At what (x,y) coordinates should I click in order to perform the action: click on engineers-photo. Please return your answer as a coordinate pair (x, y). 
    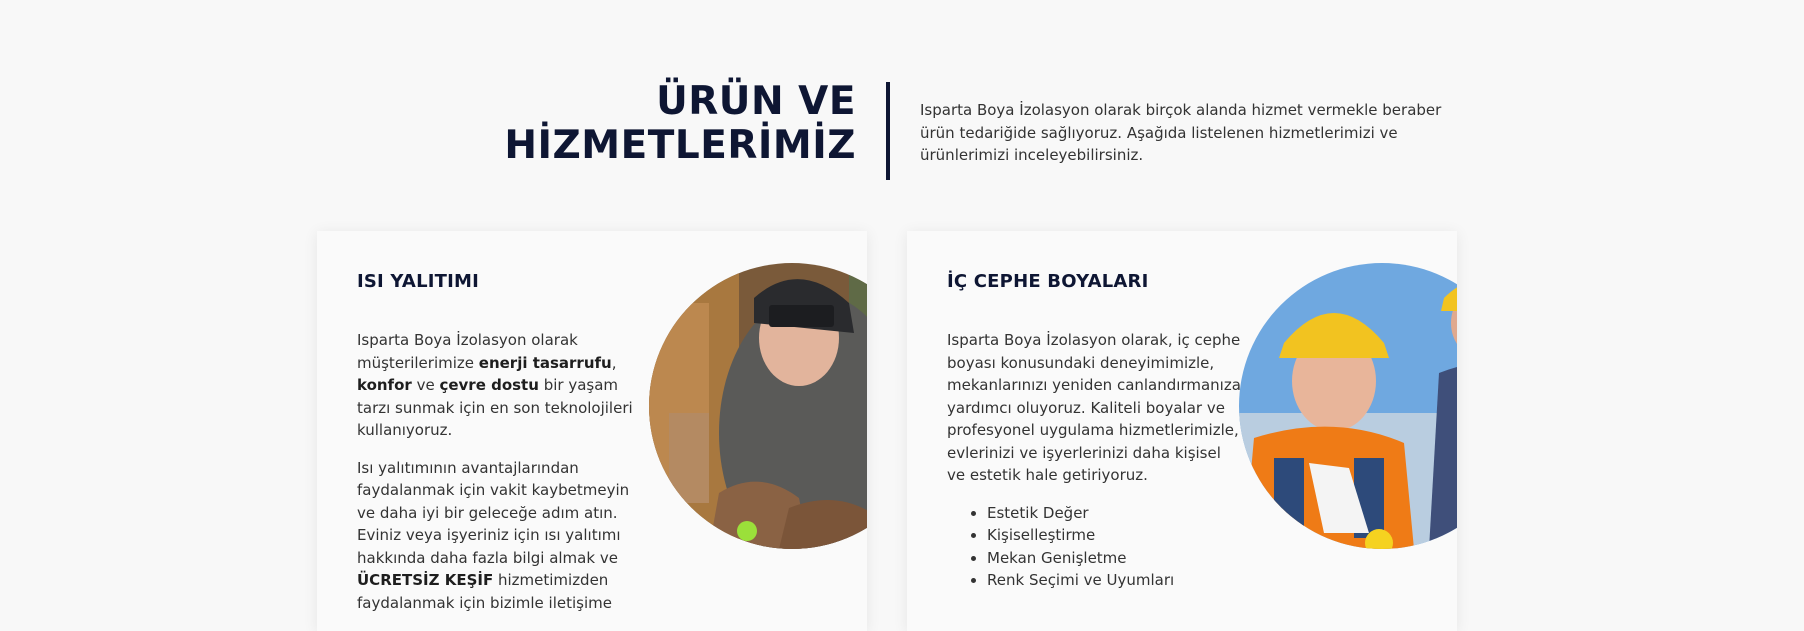
    Looking at the image, I should click on (1348, 406).